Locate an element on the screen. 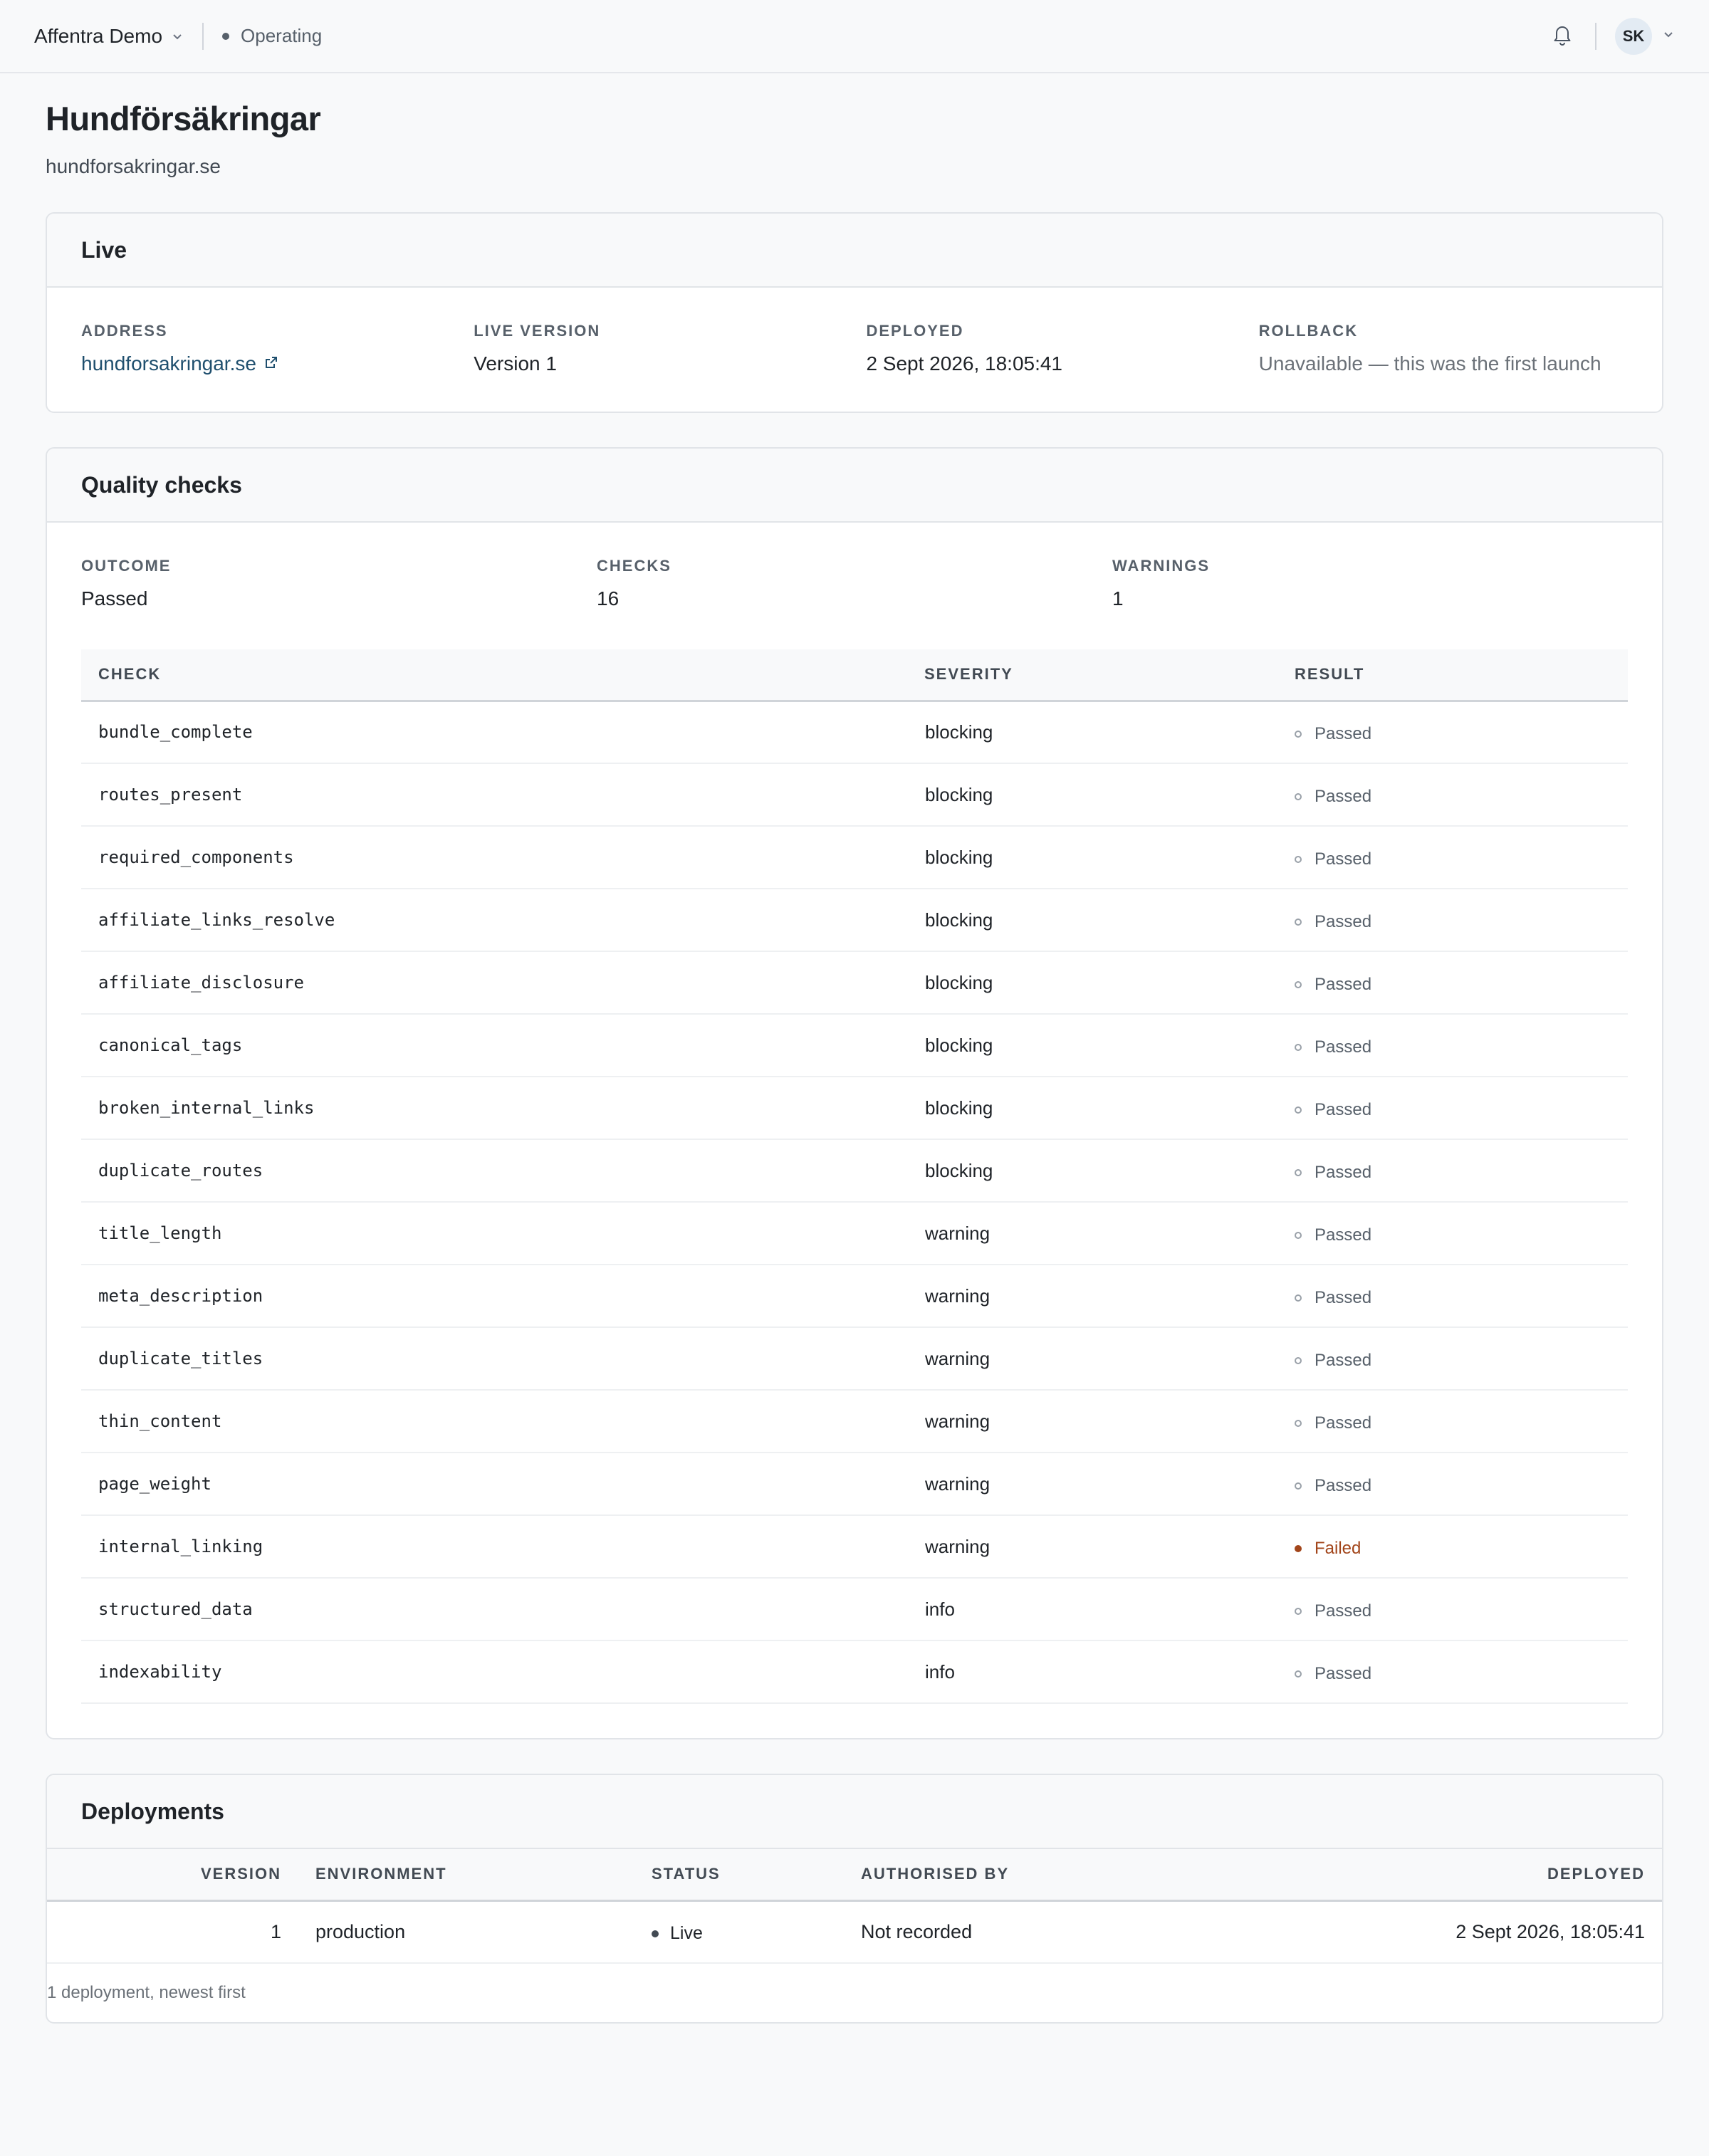 The width and height of the screenshot is (1709, 2156). live-version-field: LIVE VERSION Version 1 is located at coordinates (670, 350).